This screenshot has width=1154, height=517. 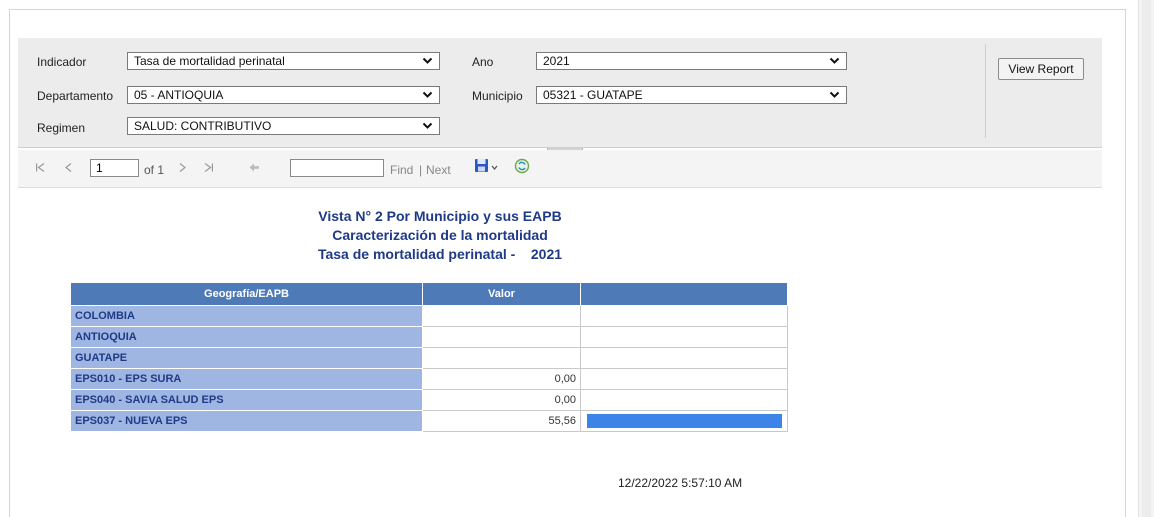 What do you see at coordinates (254, 167) in the screenshot?
I see `back-to-parent-icon` at bounding box center [254, 167].